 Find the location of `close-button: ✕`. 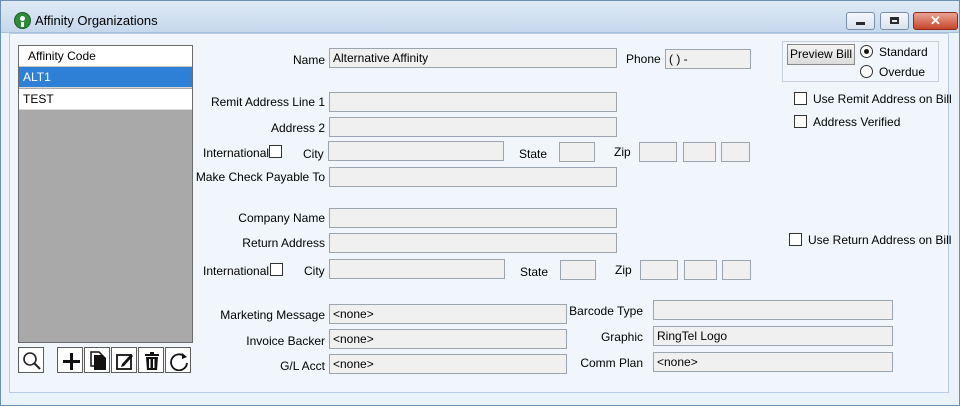

close-button: ✕ is located at coordinates (935, 21).